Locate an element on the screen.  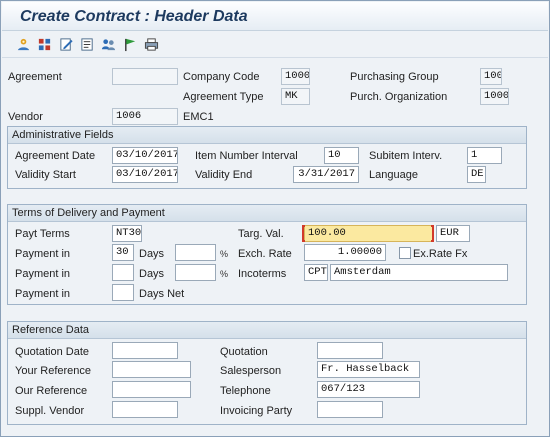
targ-val-label: Targ. Val. is located at coordinates (261, 234).